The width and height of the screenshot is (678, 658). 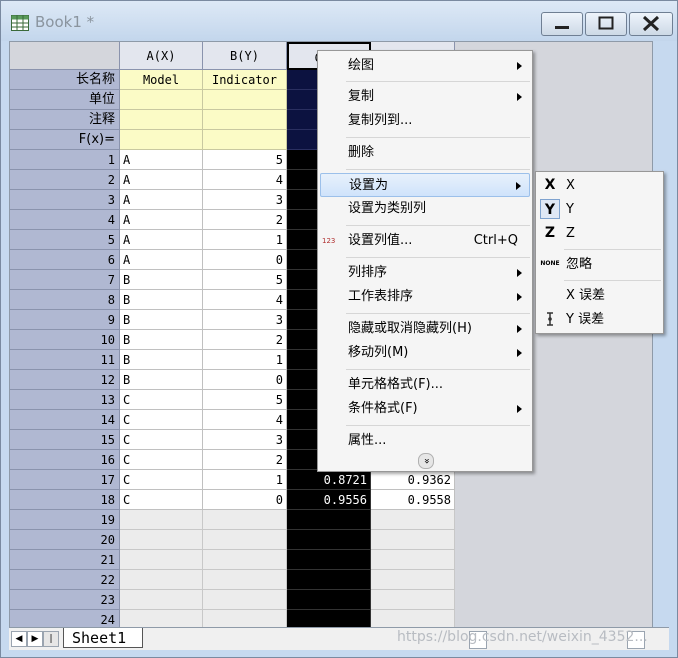 What do you see at coordinates (245, 80) in the screenshot?
I see `meta-cell: Indicator` at bounding box center [245, 80].